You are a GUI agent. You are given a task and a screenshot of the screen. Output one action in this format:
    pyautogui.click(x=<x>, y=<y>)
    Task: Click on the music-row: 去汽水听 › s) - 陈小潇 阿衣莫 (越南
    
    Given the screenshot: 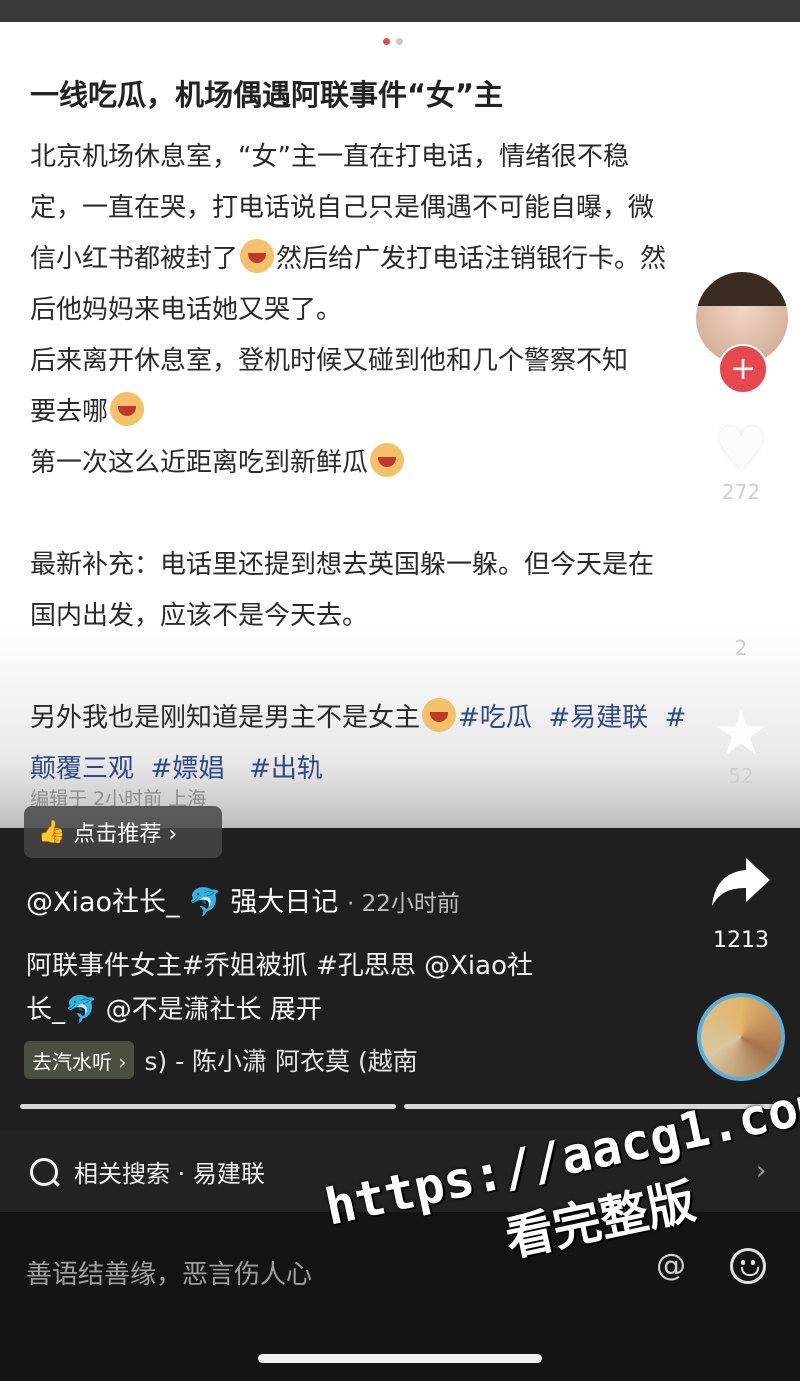 What is the action you would take?
    pyautogui.click(x=239, y=1060)
    